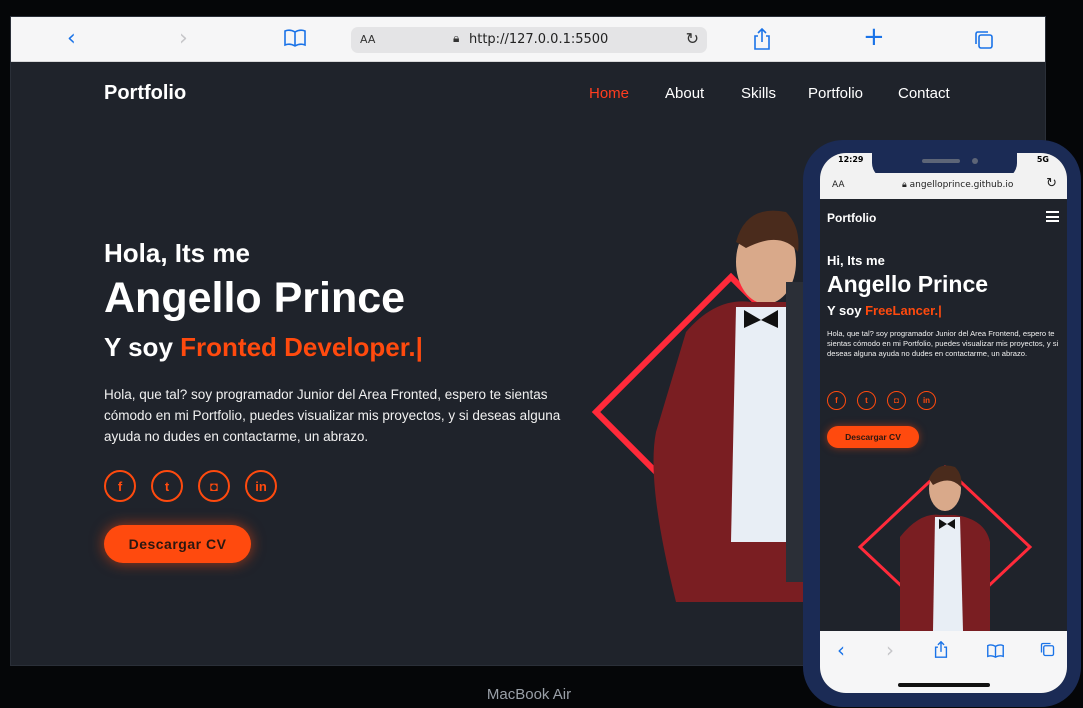  What do you see at coordinates (758, 93) in the screenshot?
I see `nav-skills: Skills` at bounding box center [758, 93].